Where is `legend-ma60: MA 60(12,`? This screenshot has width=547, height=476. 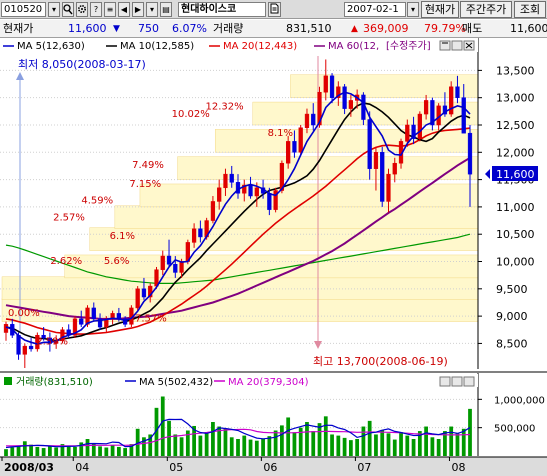 legend-ma60: MA 60(12, is located at coordinates (353, 46).